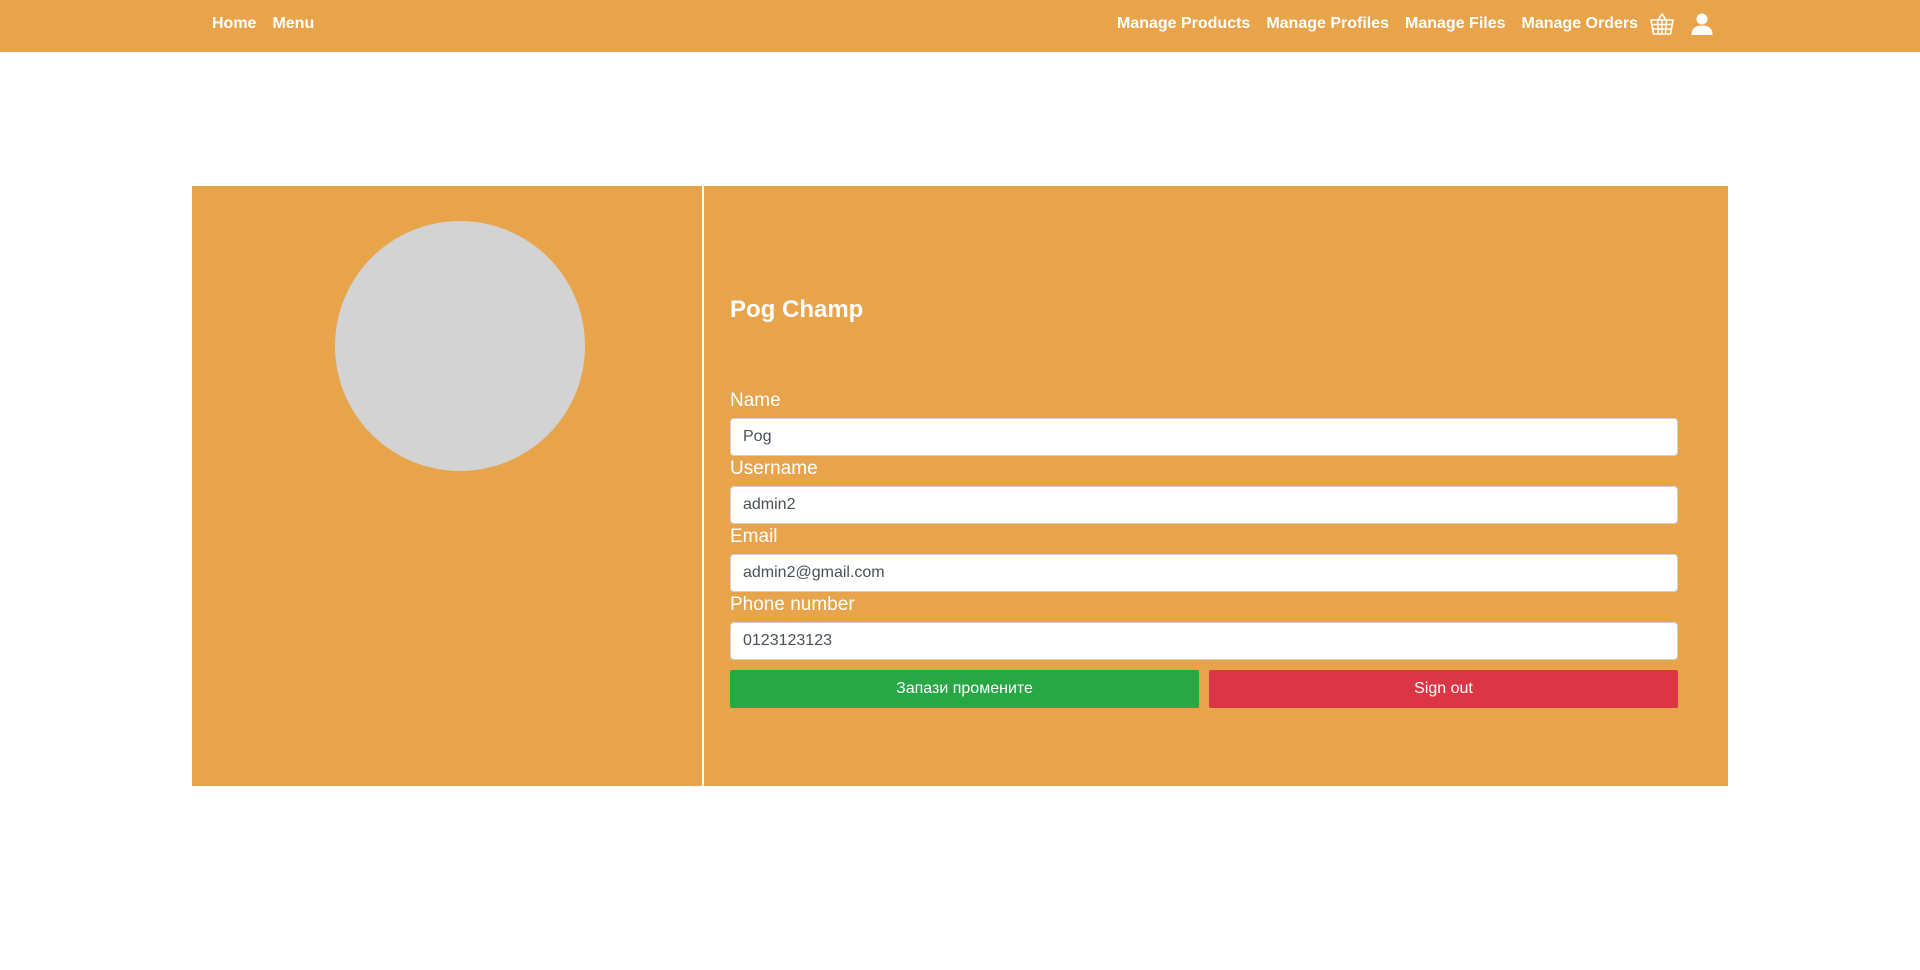 This screenshot has height=970, width=1920. Describe the element at coordinates (754, 536) in the screenshot. I see `email-label: Email` at that location.